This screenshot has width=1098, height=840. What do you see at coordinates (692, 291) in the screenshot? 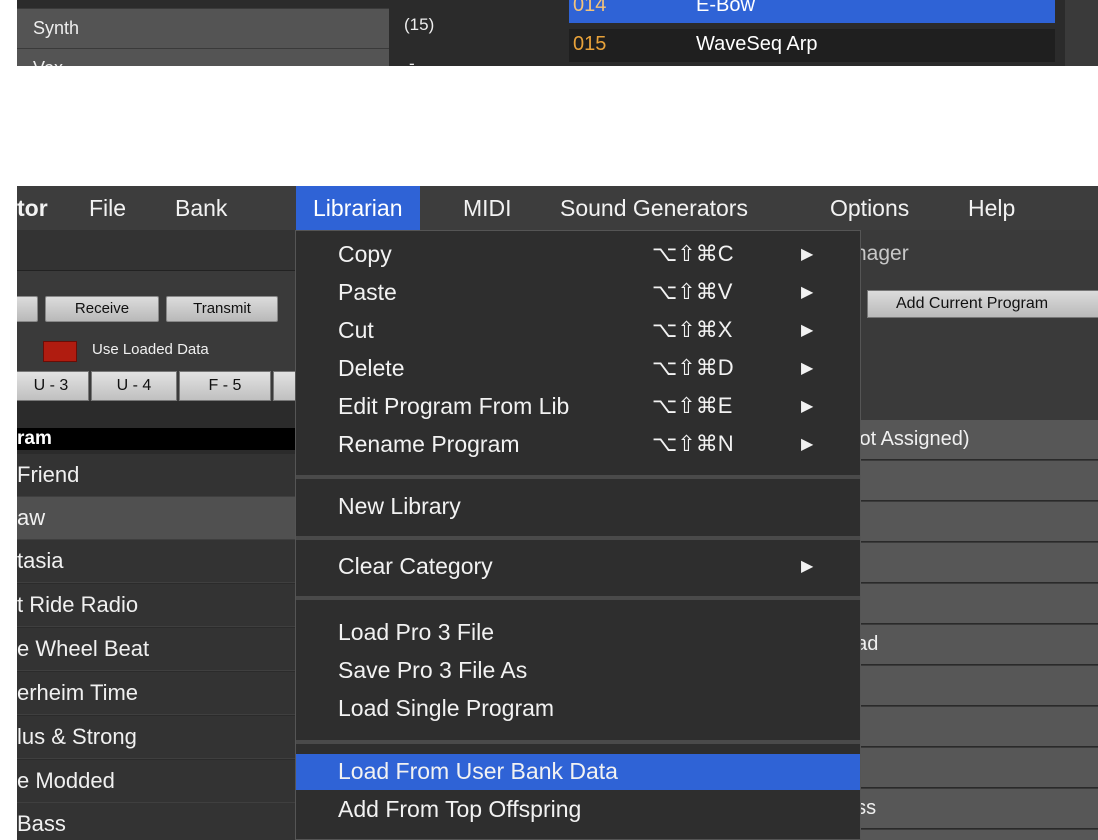
I see `shortcut-label: ⌥⇧⌘V` at bounding box center [692, 291].